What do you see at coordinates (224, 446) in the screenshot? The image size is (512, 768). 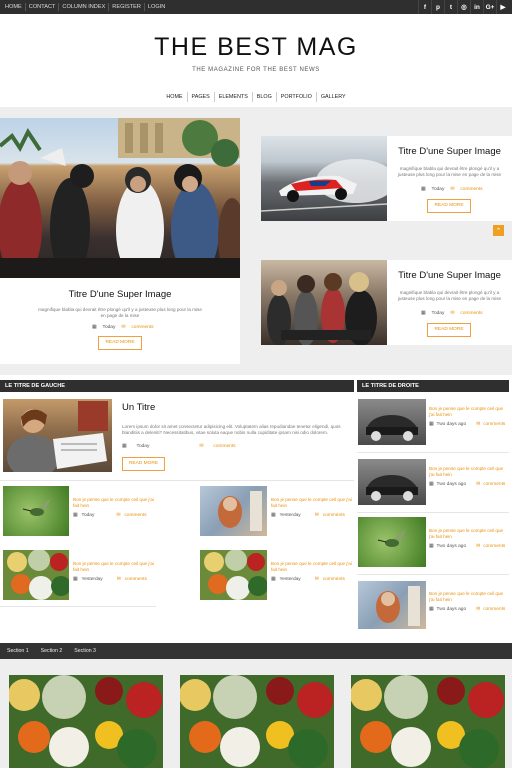 I see `left-main-comments: comments` at bounding box center [224, 446].